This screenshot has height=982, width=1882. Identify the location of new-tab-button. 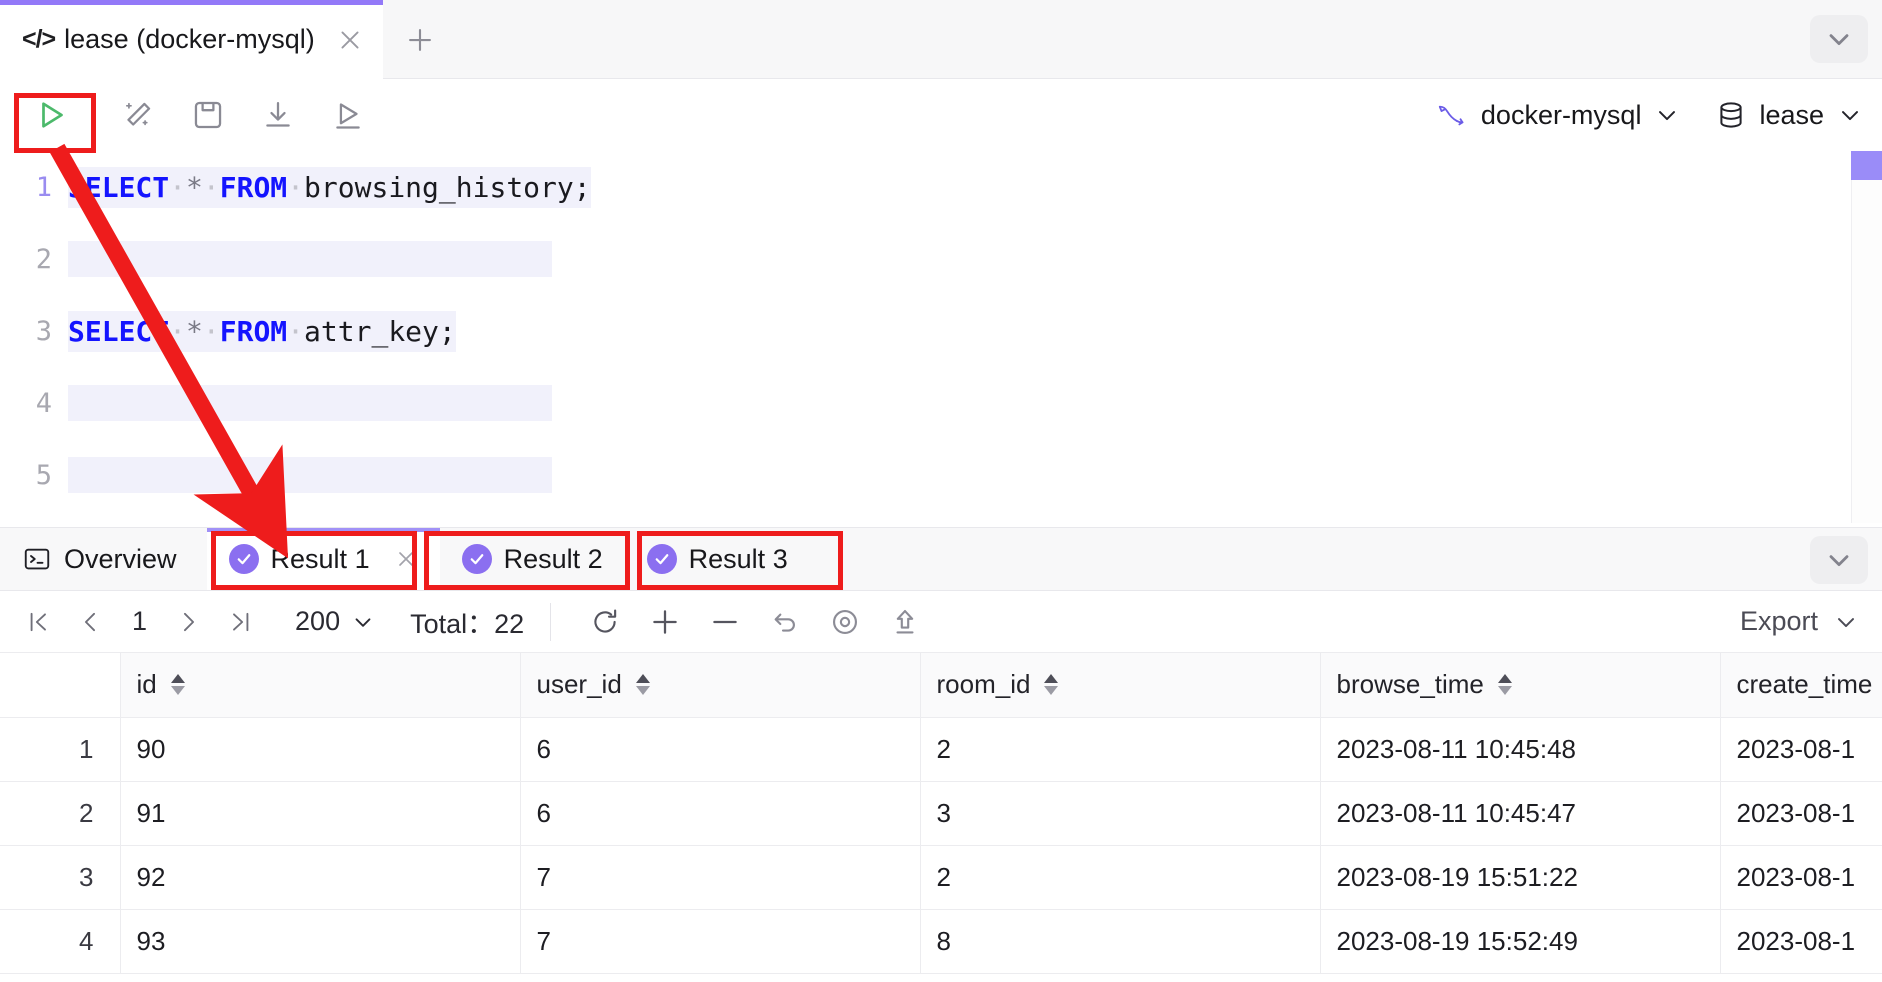
(420, 39).